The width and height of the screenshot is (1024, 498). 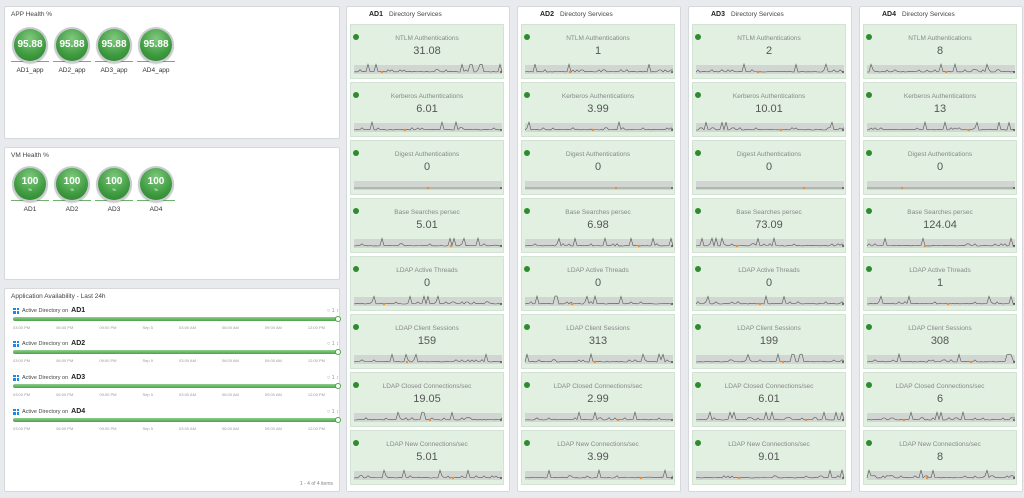 I want to click on metric-tile: NTLM Authentications 1, so click(x=598, y=51).